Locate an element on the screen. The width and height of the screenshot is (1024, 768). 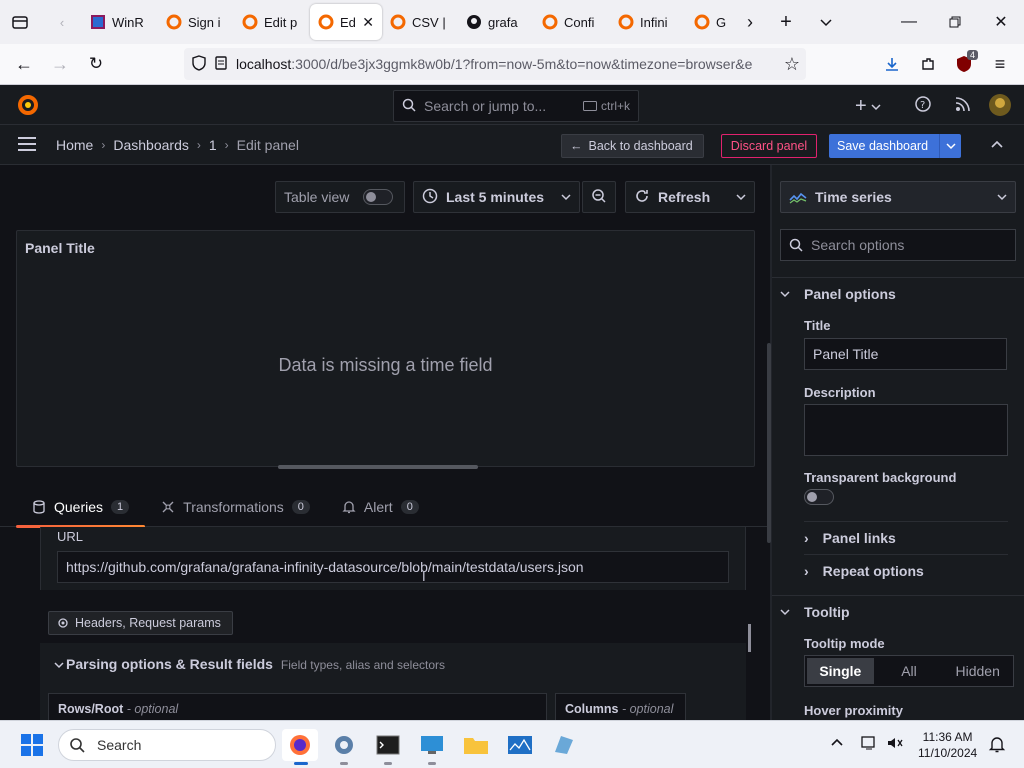
chevron-down-icon is located at coordinates (59, 665).